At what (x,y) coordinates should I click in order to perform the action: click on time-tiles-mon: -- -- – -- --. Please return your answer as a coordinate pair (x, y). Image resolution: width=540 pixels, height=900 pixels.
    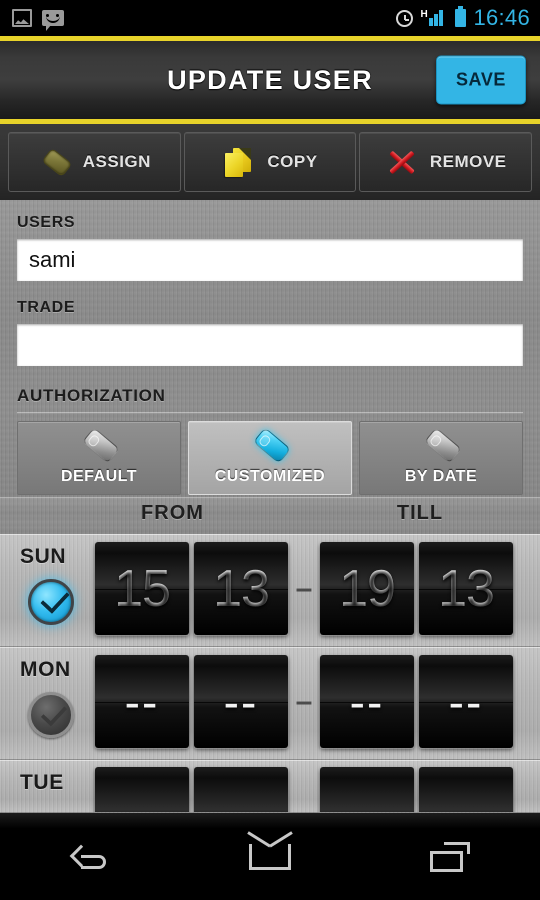
    Looking at the image, I should click on (306, 701).